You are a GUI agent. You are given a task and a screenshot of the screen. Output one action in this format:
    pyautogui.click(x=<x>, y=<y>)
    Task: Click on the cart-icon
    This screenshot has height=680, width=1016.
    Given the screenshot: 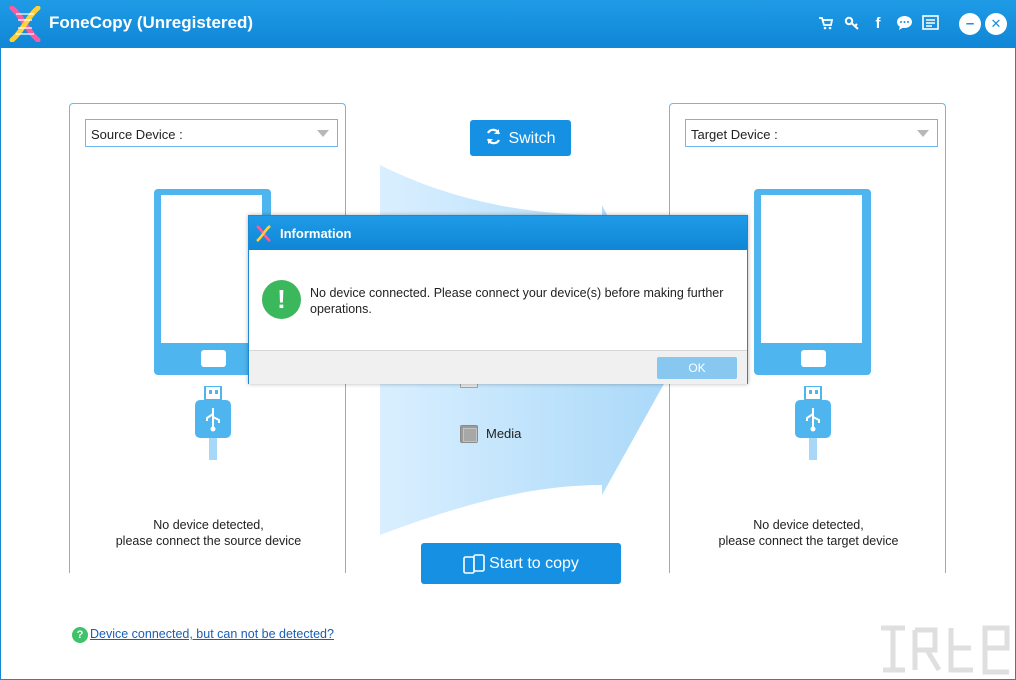 What is the action you would take?
    pyautogui.click(x=826, y=24)
    